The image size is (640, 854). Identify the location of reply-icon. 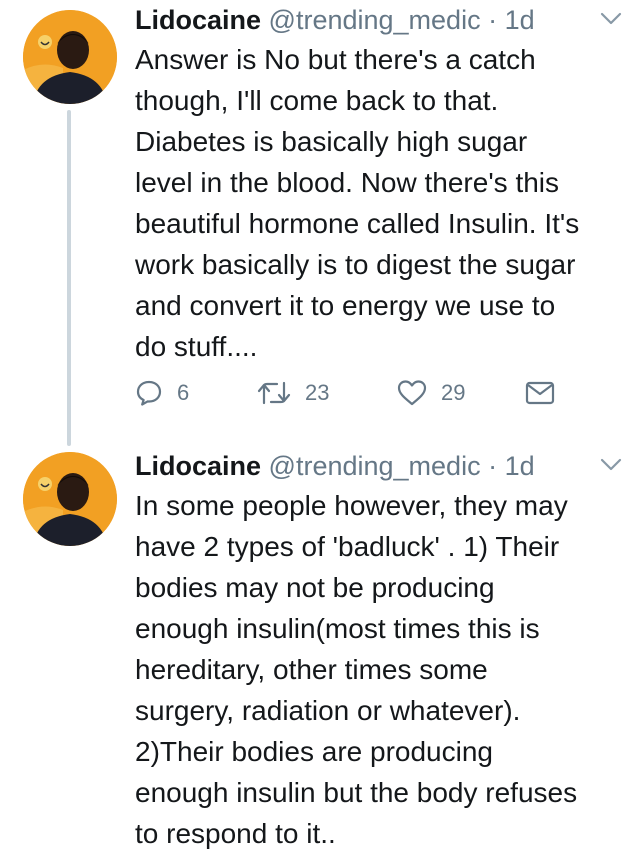
(149, 393).